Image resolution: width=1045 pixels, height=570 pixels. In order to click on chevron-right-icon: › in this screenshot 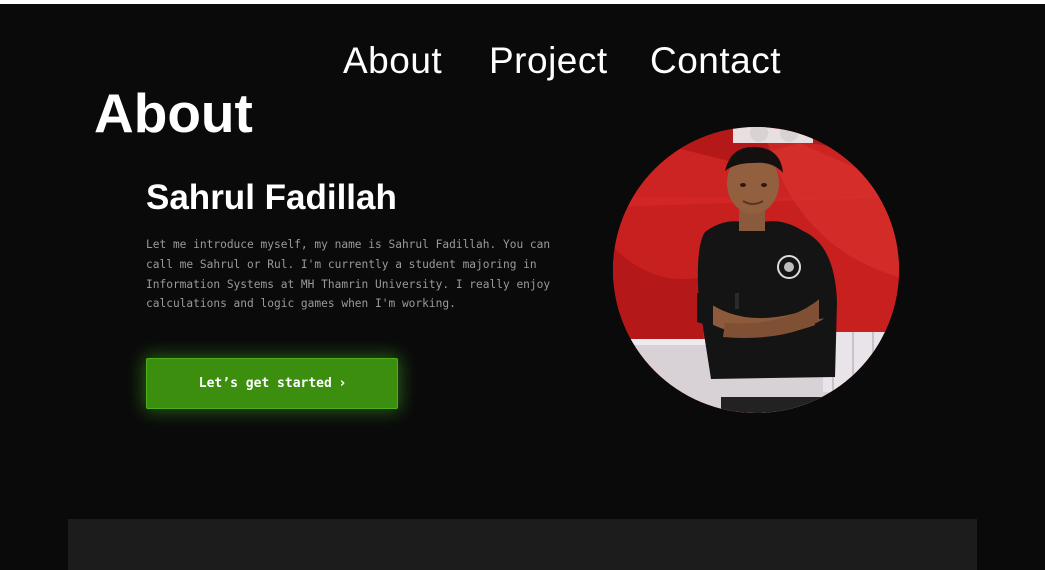, I will do `click(342, 383)`.